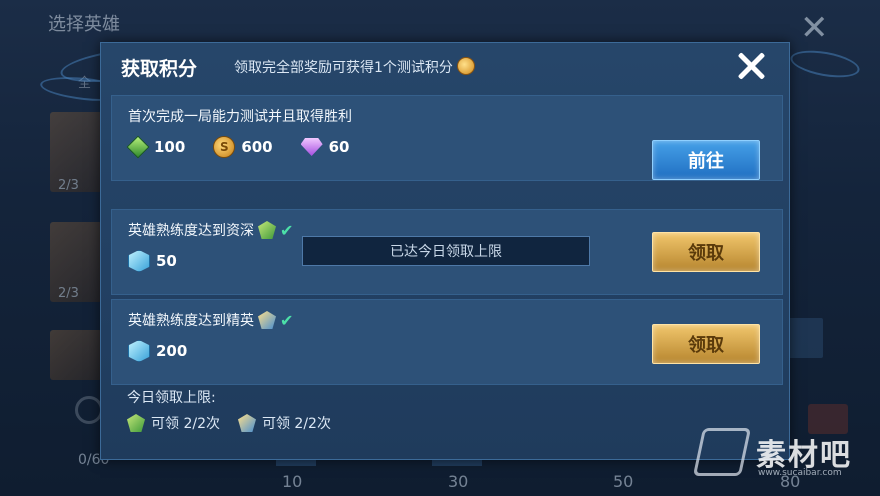 This screenshot has width=880, height=496. What do you see at coordinates (138, 147) in the screenshot?
I see `green-gem-icon` at bounding box center [138, 147].